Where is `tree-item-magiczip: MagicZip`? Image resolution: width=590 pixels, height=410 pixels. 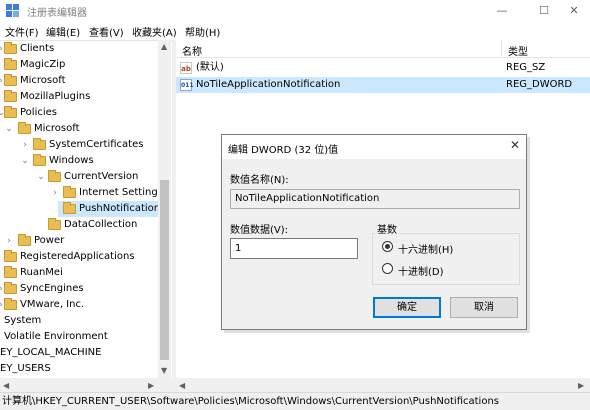
tree-item-magiczip: MagicZip is located at coordinates (79, 65).